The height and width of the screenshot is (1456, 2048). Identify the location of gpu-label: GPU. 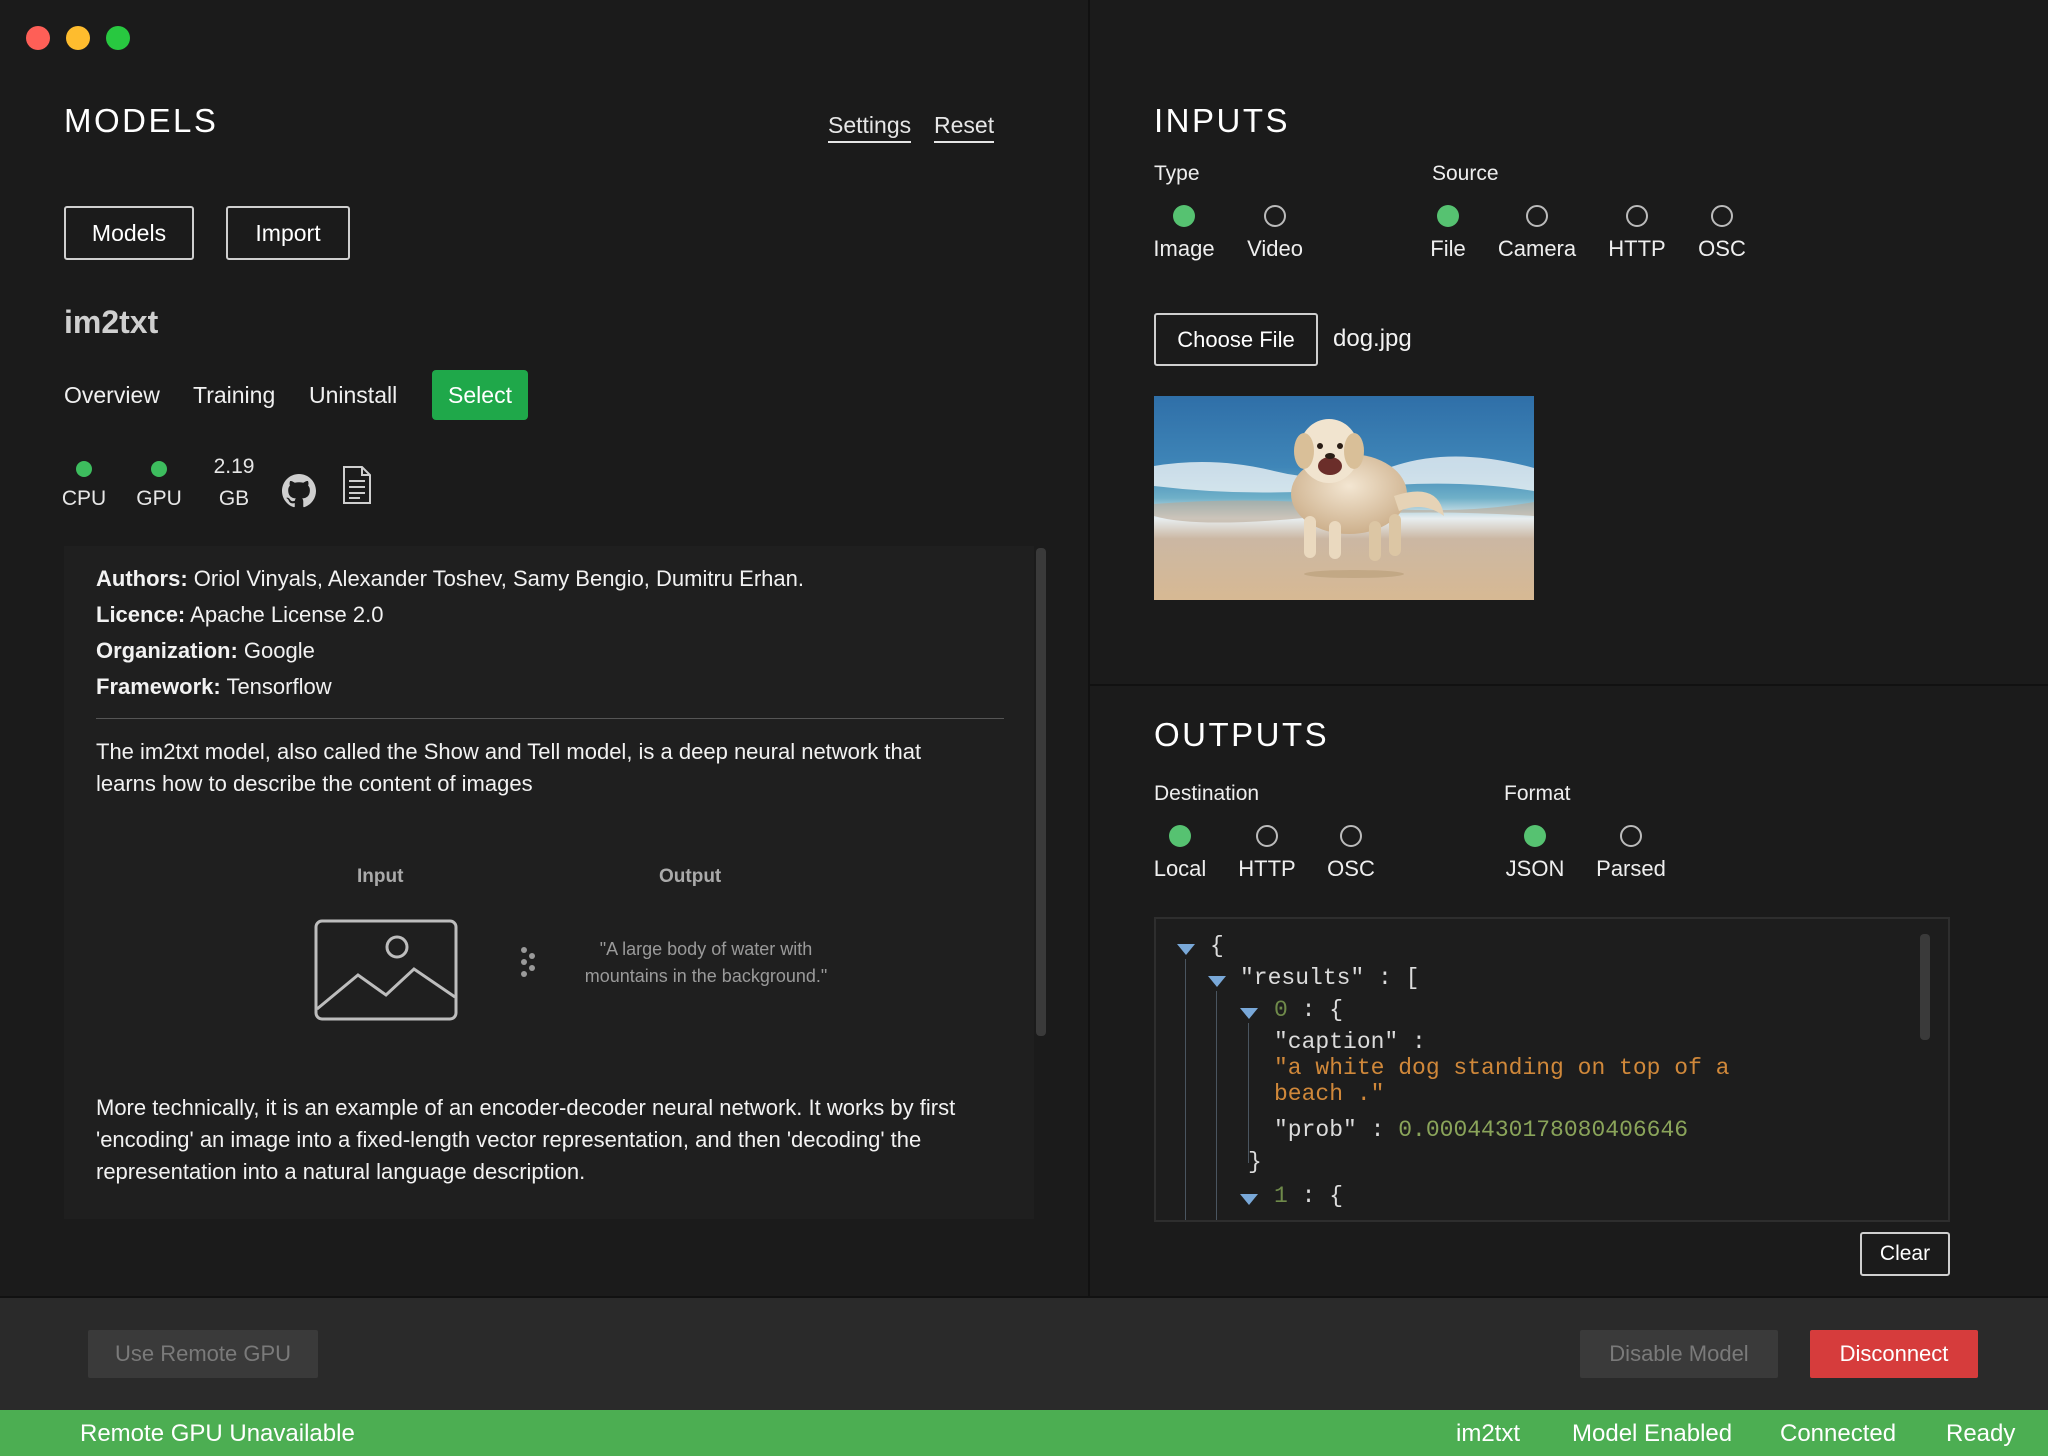
(159, 498).